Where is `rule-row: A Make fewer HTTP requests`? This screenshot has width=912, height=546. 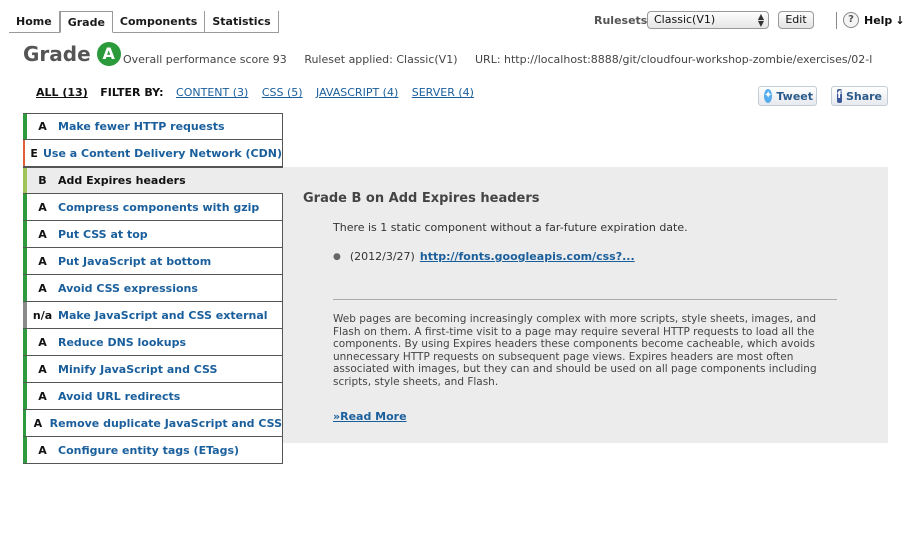
rule-row: A Make fewer HTTP requests is located at coordinates (153, 126).